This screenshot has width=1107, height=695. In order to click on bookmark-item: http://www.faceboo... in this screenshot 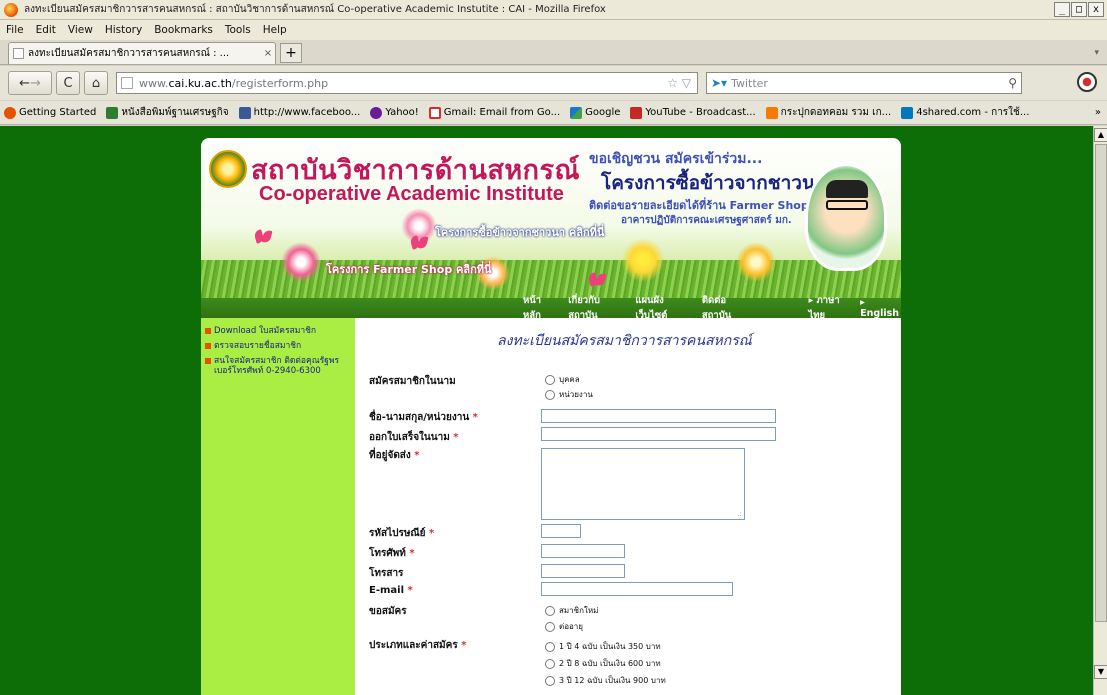, I will do `click(299, 112)`.